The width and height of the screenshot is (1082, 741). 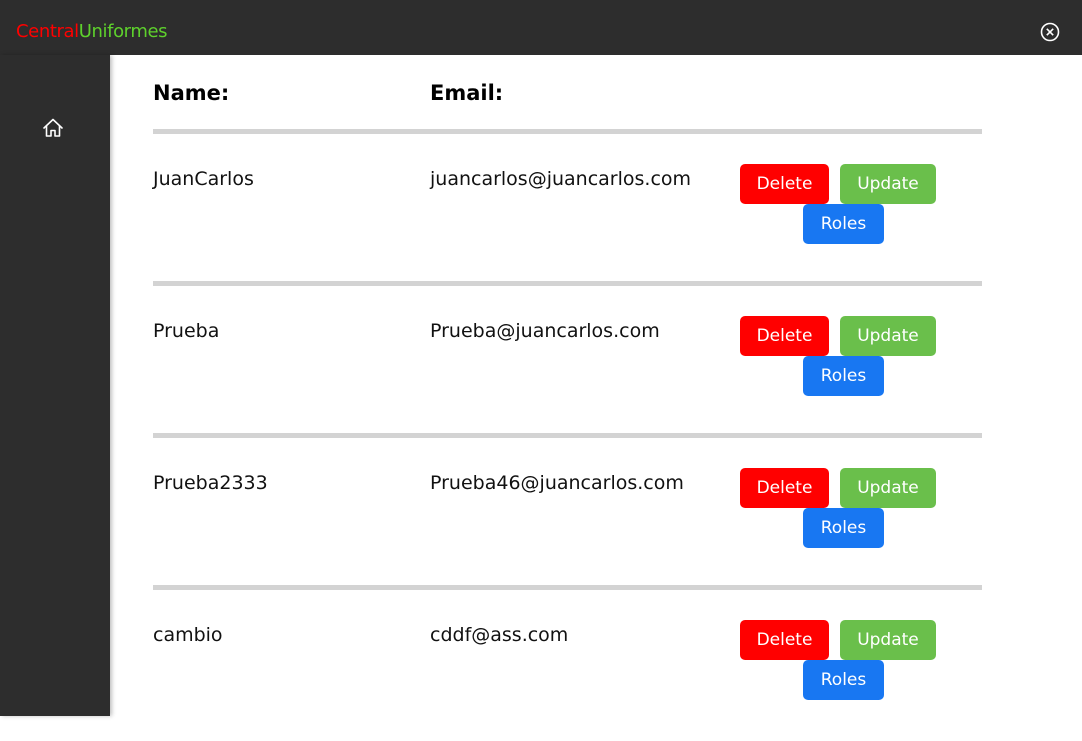 I want to click on close-icon, so click(x=1050, y=32).